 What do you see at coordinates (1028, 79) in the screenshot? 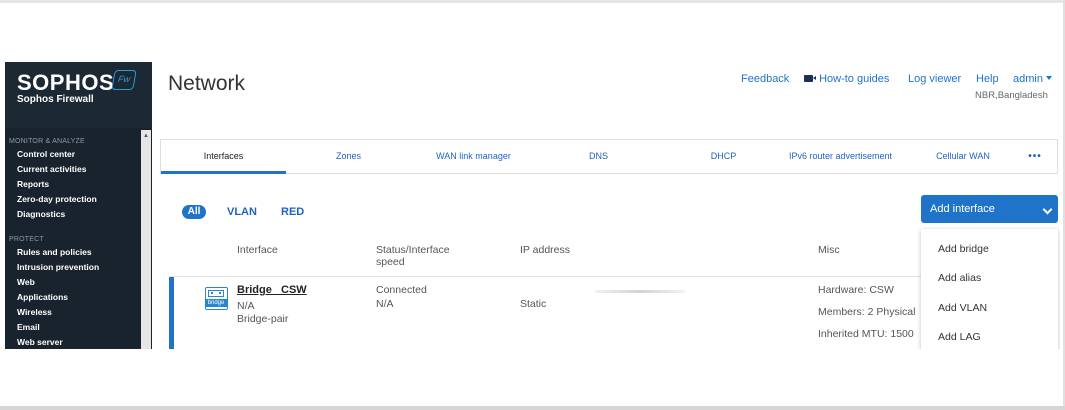
I see `admin-label: admin` at bounding box center [1028, 79].